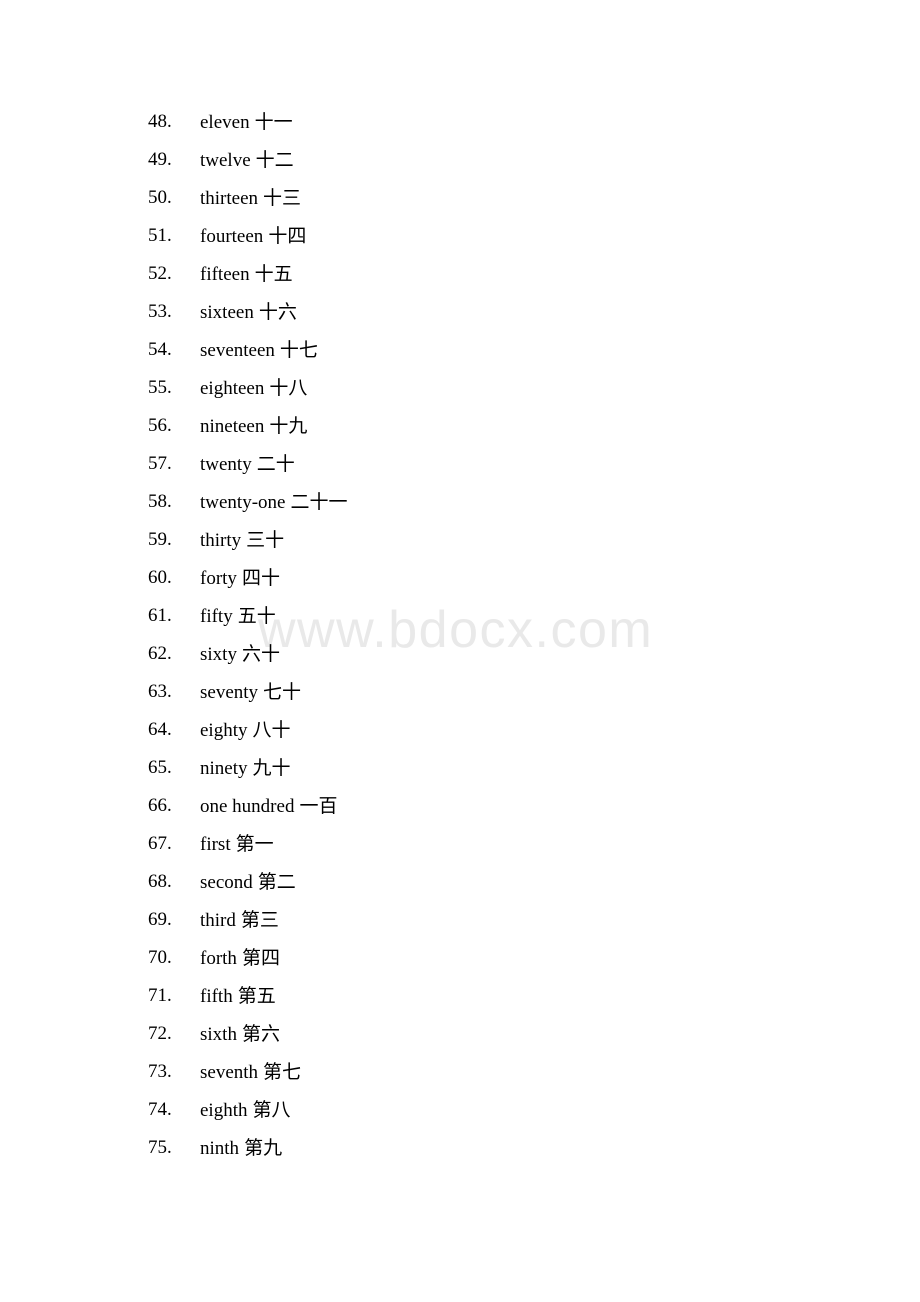 The width and height of the screenshot is (920, 1302). What do you see at coordinates (460, 122) in the screenshot?
I see `list-item: 48. eleven 十一` at bounding box center [460, 122].